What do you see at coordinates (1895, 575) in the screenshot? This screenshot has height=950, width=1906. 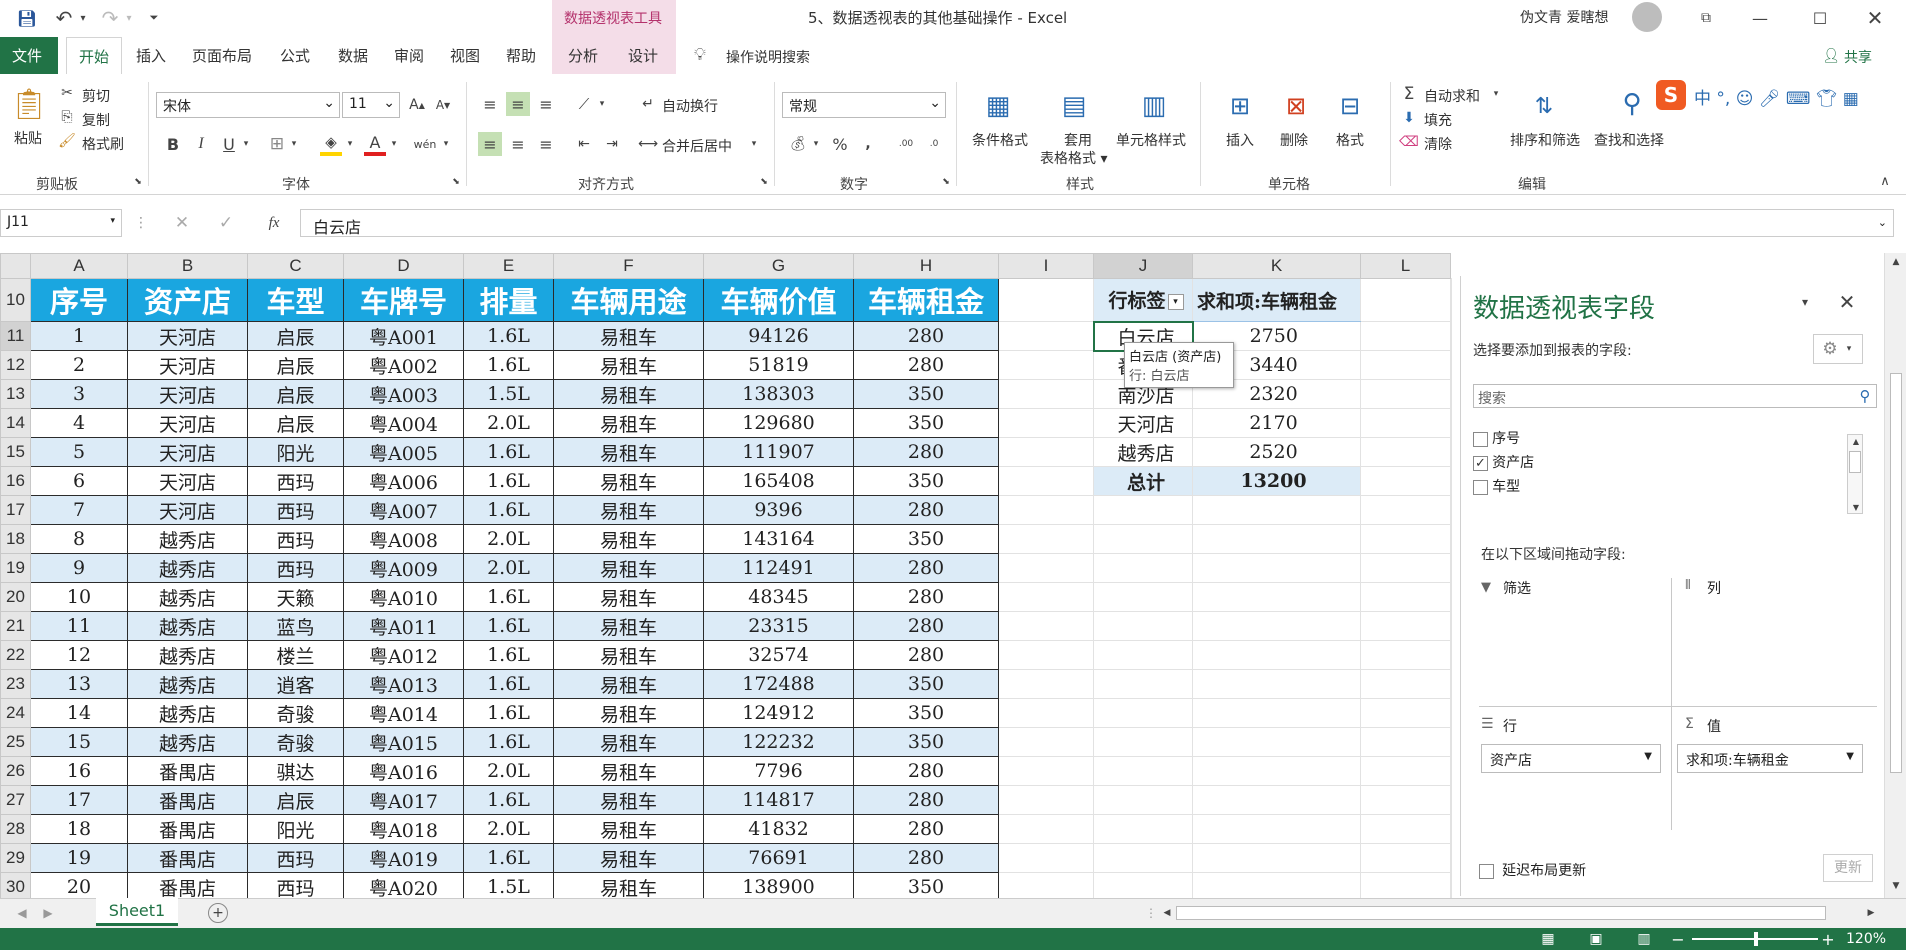 I see `vertical-scrollbar: ▲ ▼` at bounding box center [1895, 575].